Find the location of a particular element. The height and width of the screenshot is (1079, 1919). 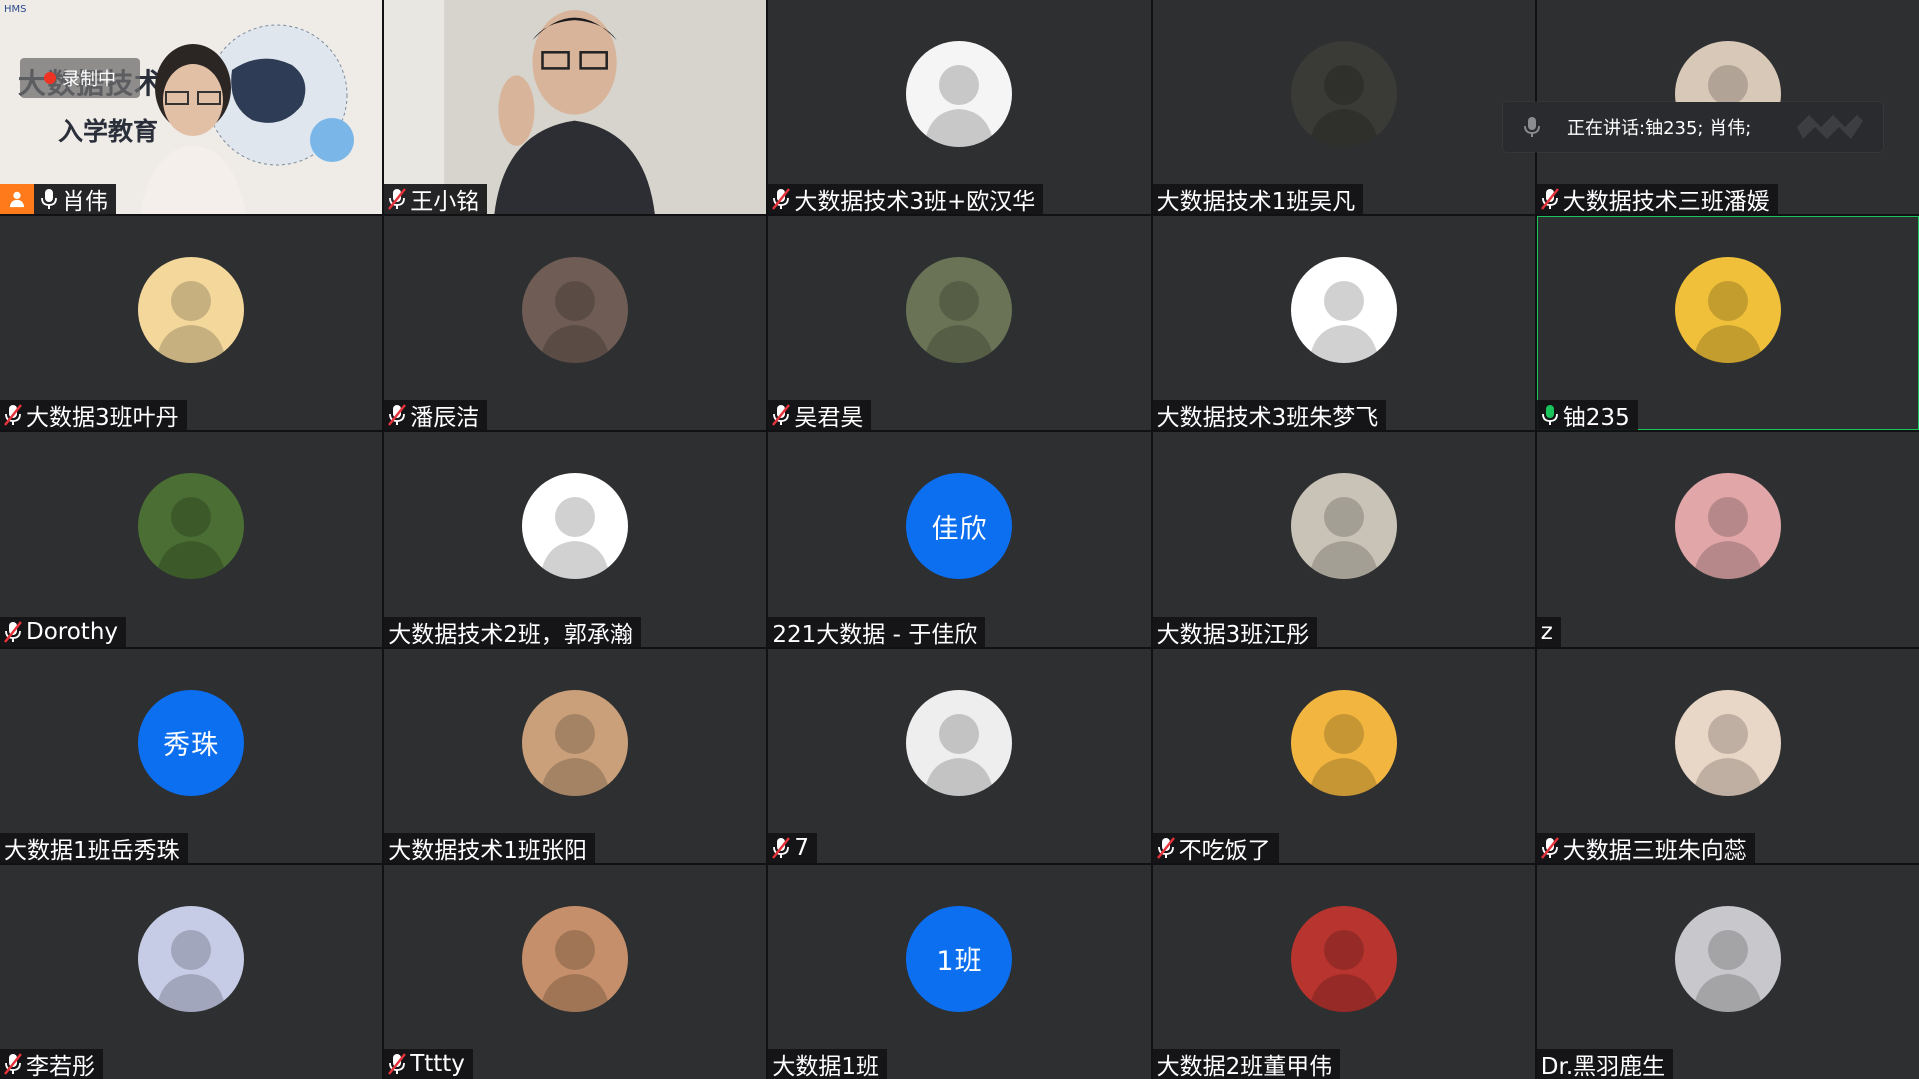

participant-name: 大数据1班 is located at coordinates (826, 1066).